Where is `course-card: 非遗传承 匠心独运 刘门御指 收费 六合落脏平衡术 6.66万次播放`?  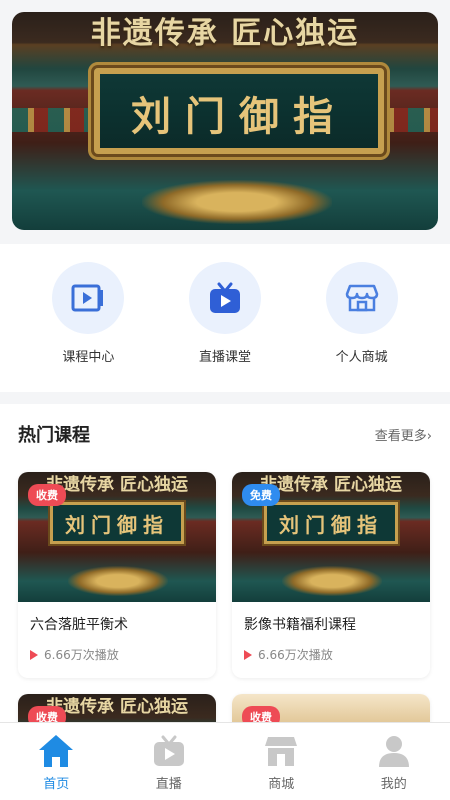 course-card: 非遗传承 匠心独运 刘门御指 收费 六合落脏平衡术 6.66万次播放 is located at coordinates (117, 575).